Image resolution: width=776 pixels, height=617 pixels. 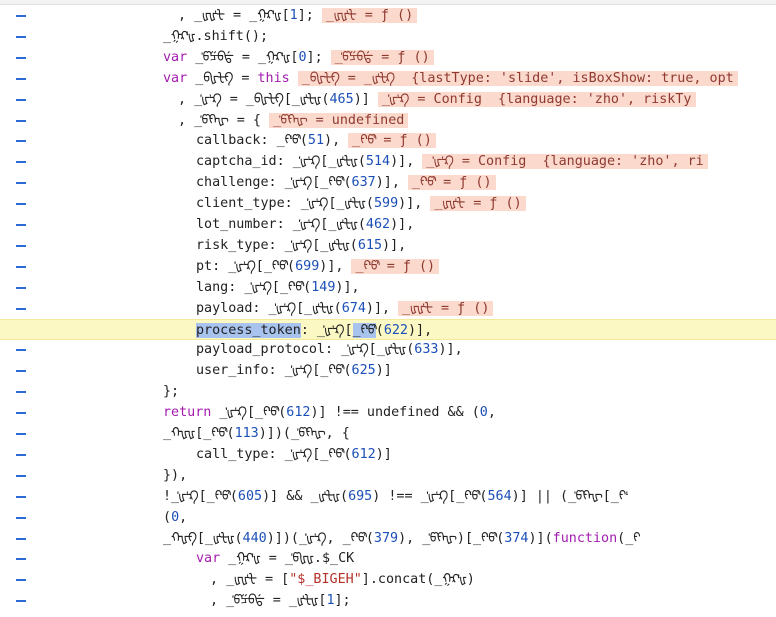 What do you see at coordinates (360, 496) in the screenshot?
I see `code-token: 695` at bounding box center [360, 496].